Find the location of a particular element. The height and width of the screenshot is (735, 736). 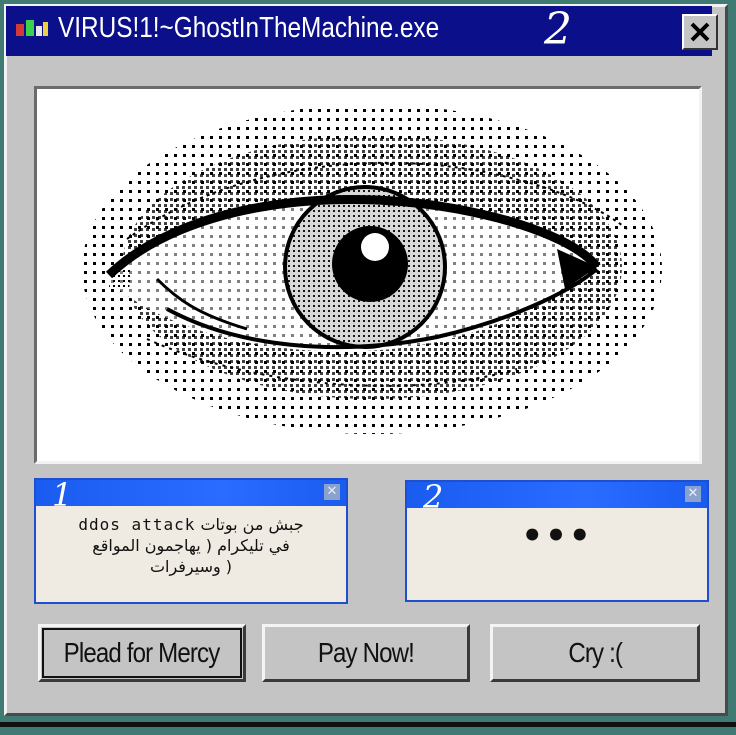

message-arabic-text: جبش من بوتات is located at coordinates (252, 524).